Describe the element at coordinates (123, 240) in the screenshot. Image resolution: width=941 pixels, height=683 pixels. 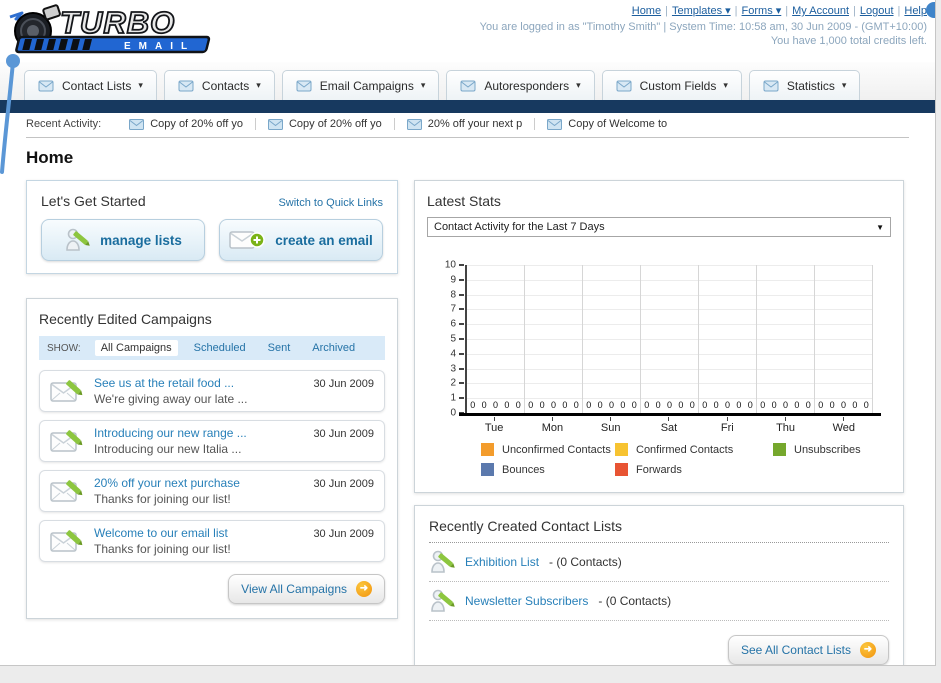
I see `manage-lists-button: manage lists` at that location.